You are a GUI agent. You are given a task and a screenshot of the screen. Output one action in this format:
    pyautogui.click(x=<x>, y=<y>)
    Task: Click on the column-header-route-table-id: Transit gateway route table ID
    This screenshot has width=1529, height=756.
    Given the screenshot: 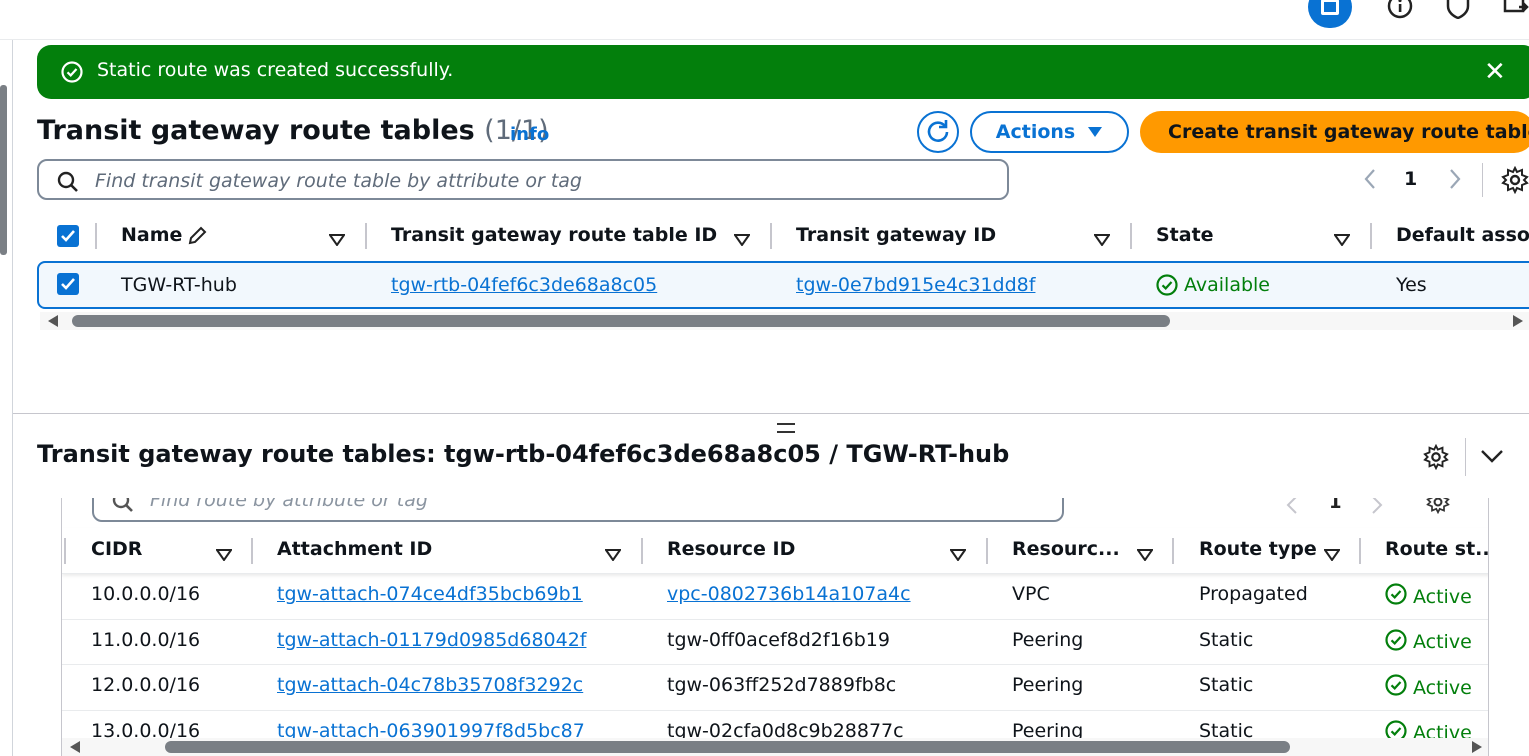 What is the action you would take?
    pyautogui.click(x=554, y=235)
    